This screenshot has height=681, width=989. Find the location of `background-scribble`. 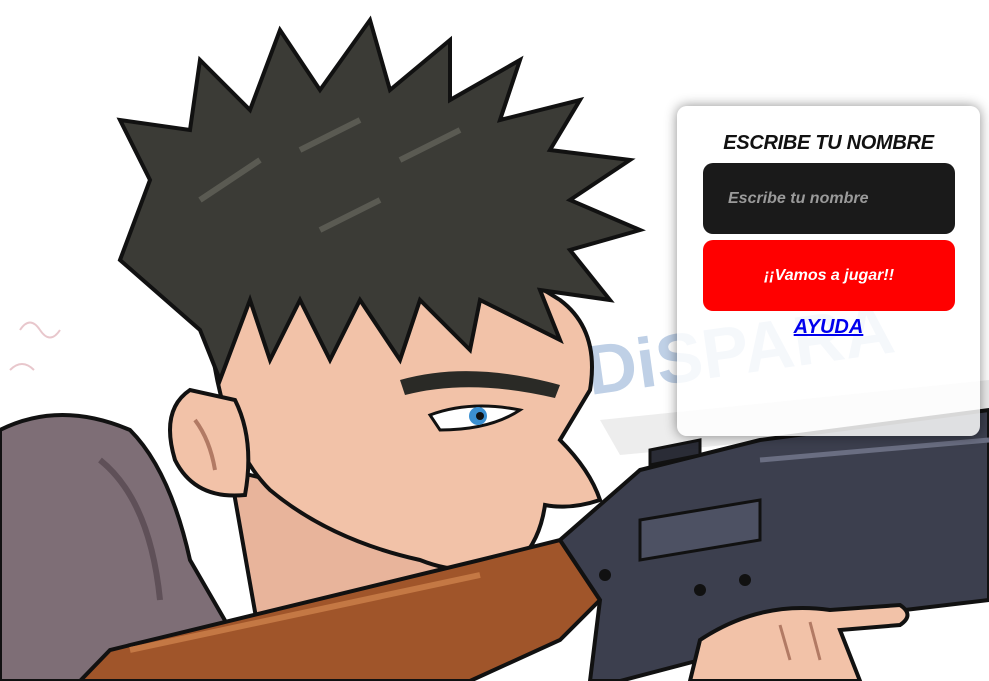

background-scribble is located at coordinates (35, 346).